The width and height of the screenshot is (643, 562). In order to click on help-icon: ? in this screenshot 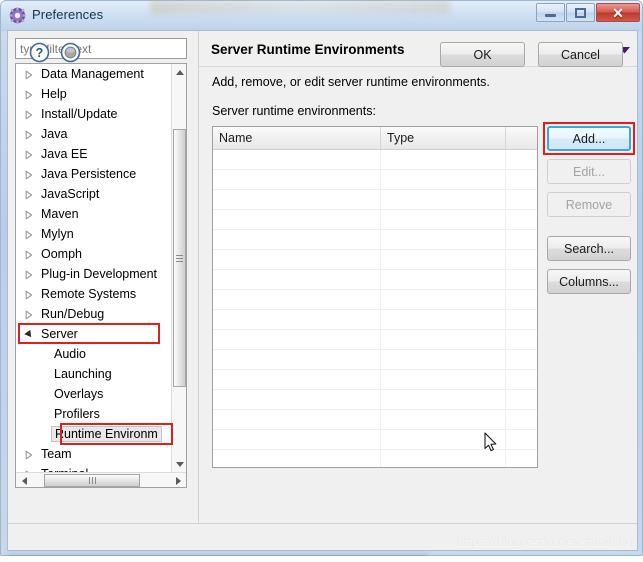, I will do `click(39, 52)`.